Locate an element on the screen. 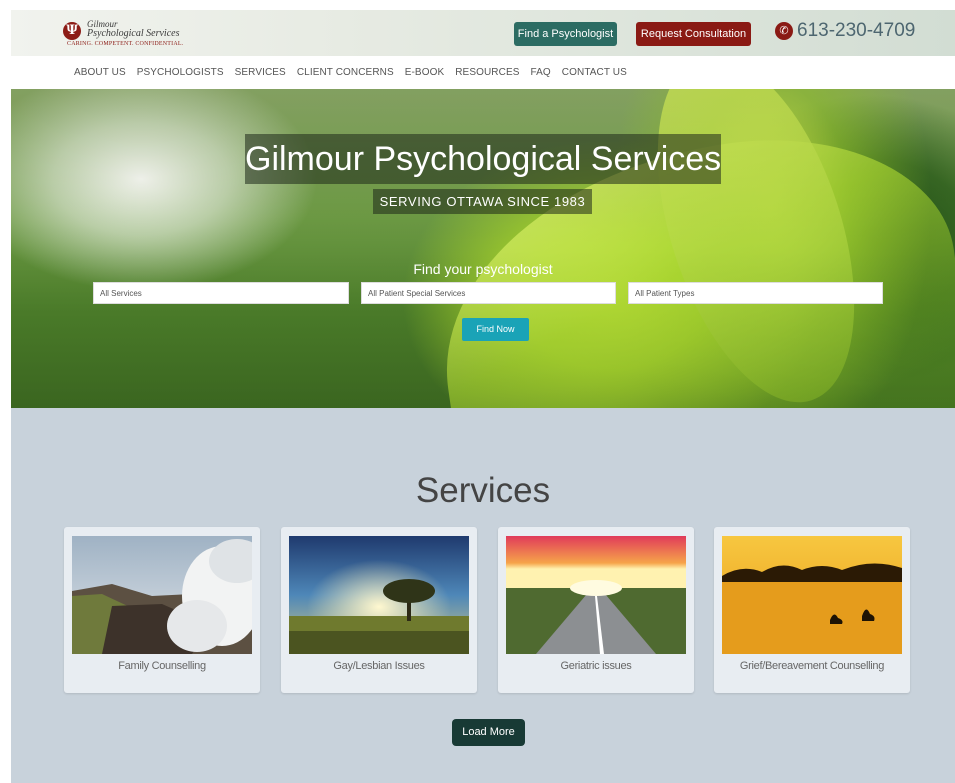  request-consultation-button: Request Consultation is located at coordinates (693, 34).